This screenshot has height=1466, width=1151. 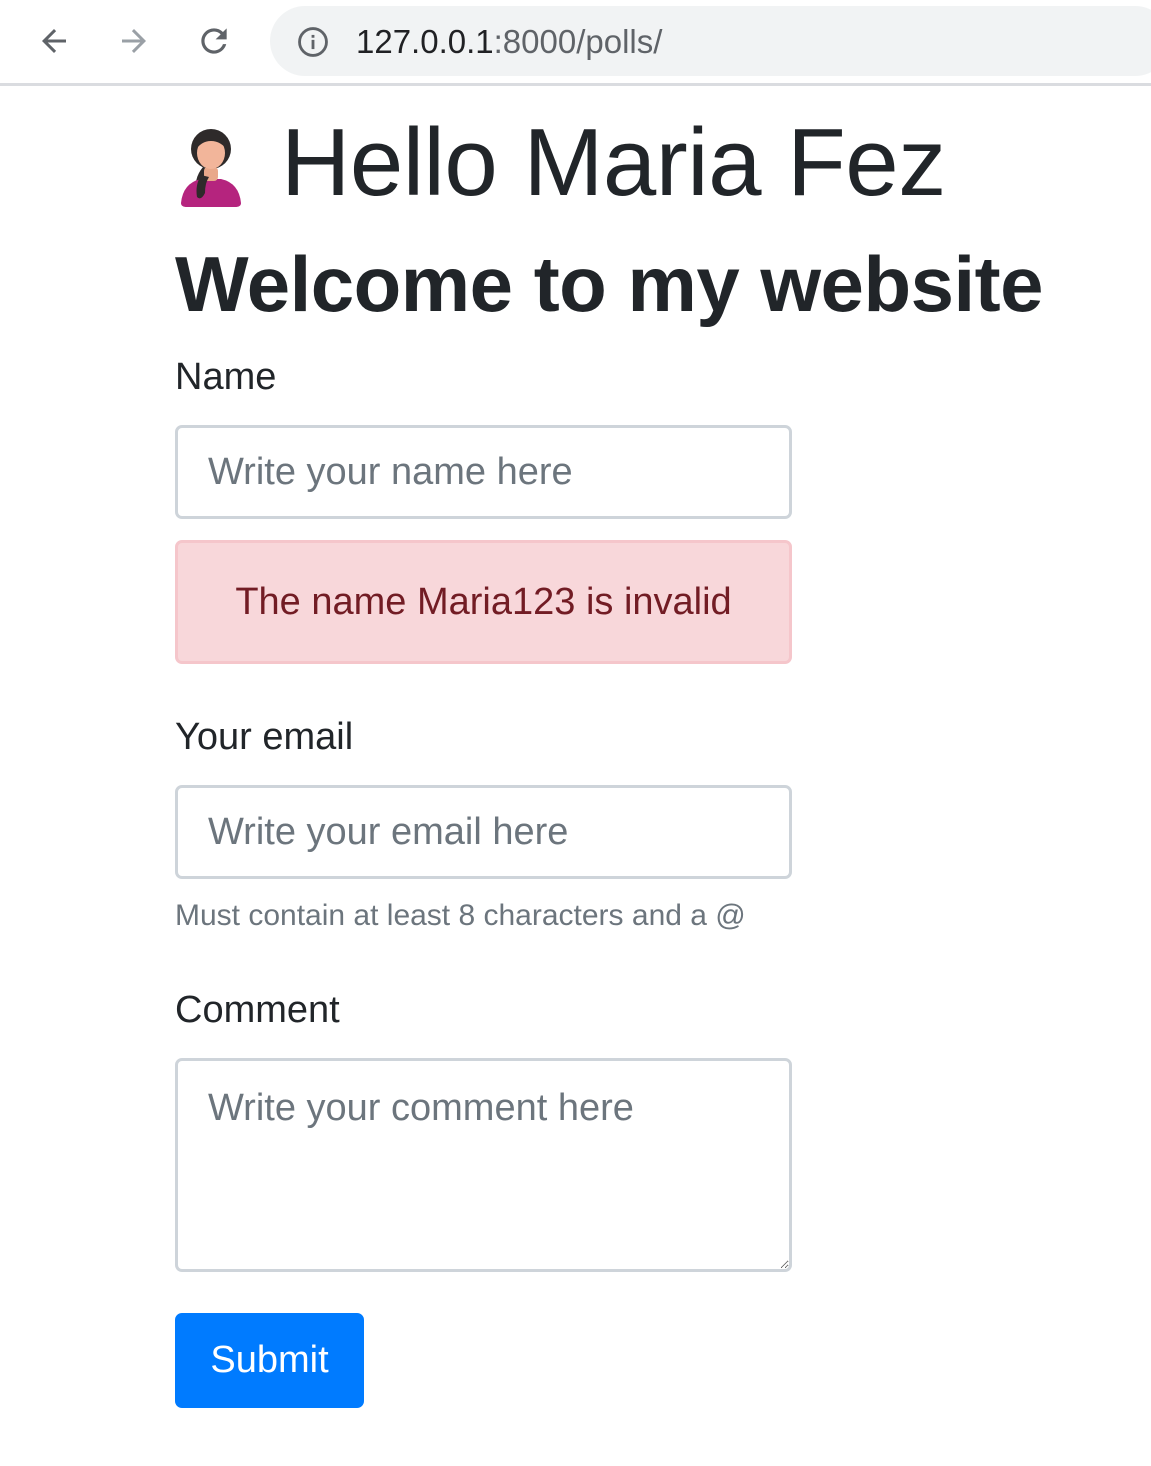 What do you see at coordinates (483, 1165) in the screenshot?
I see `comment-textarea` at bounding box center [483, 1165].